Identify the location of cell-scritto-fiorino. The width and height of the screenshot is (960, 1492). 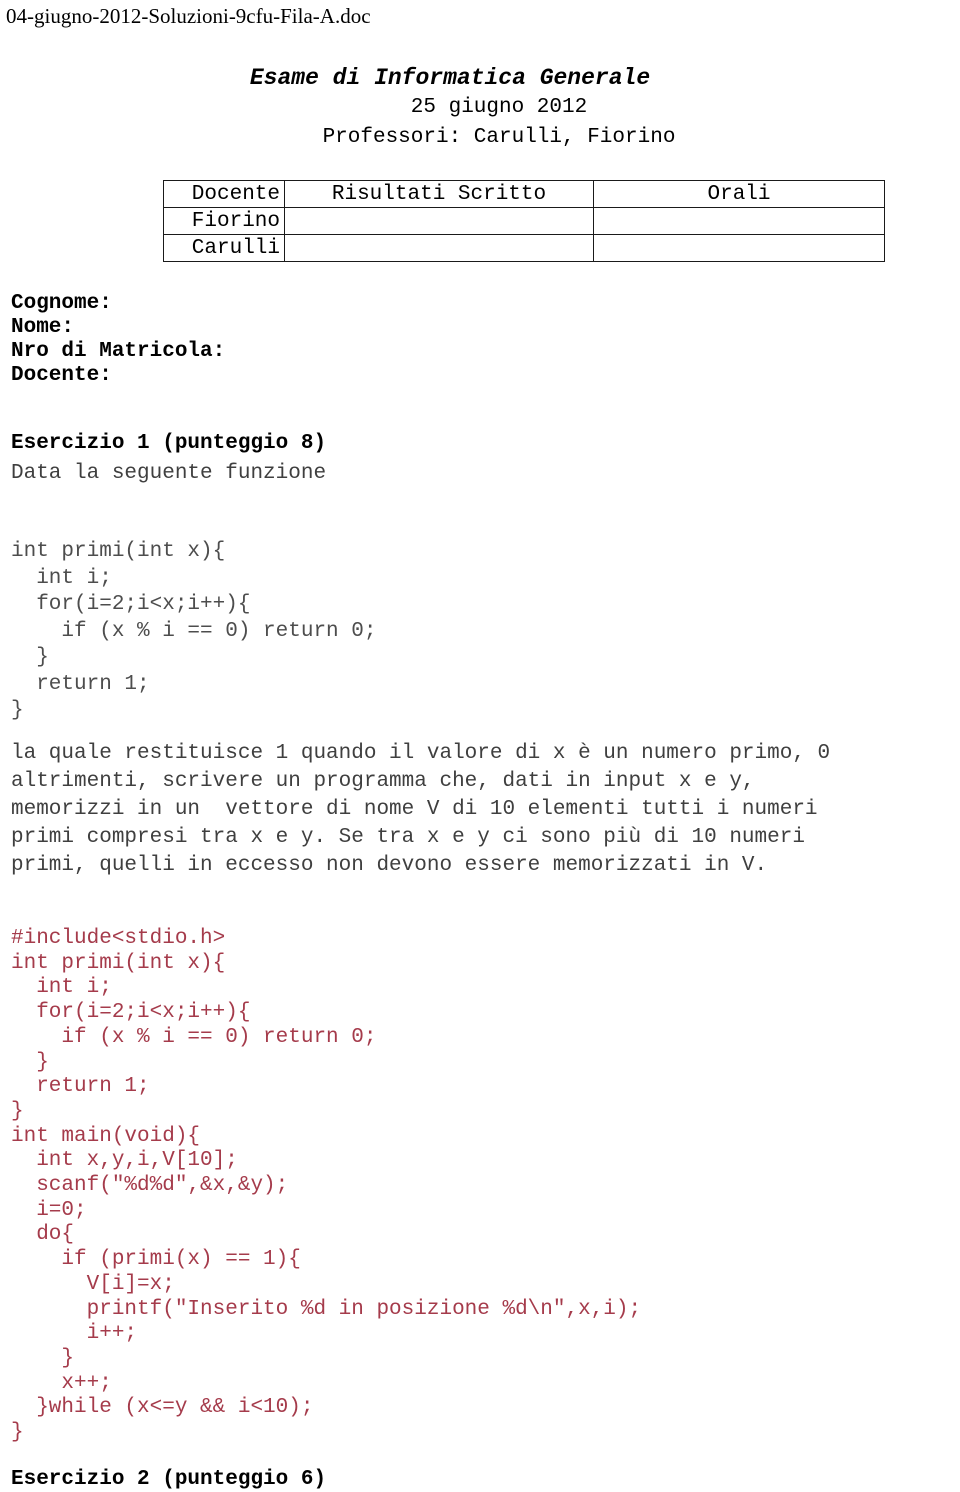
(439, 221).